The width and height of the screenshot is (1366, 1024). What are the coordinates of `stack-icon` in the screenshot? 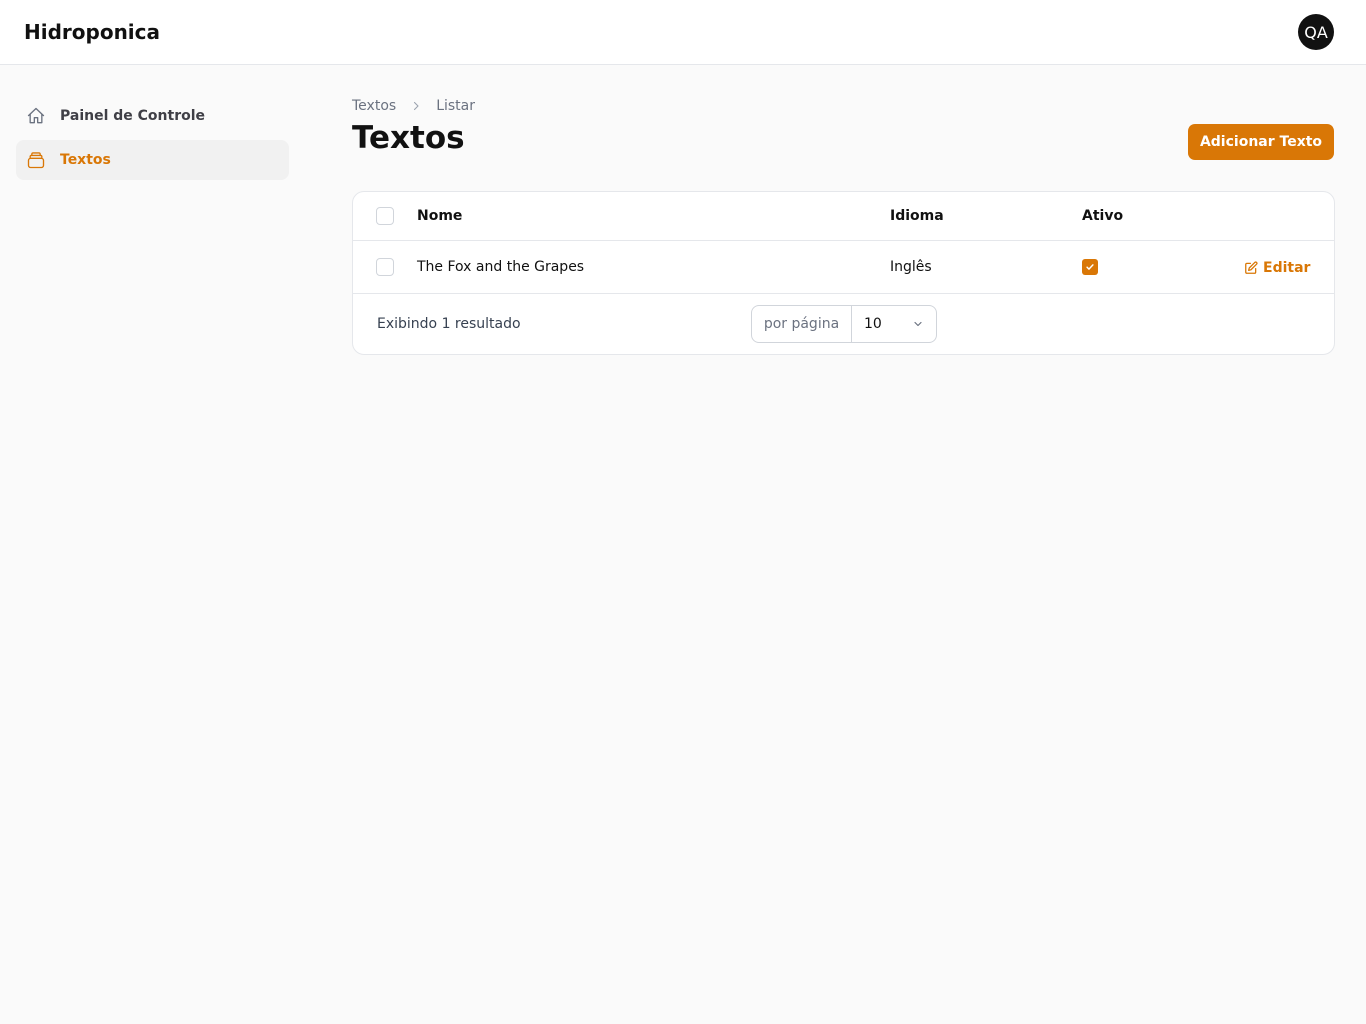 It's located at (36, 160).